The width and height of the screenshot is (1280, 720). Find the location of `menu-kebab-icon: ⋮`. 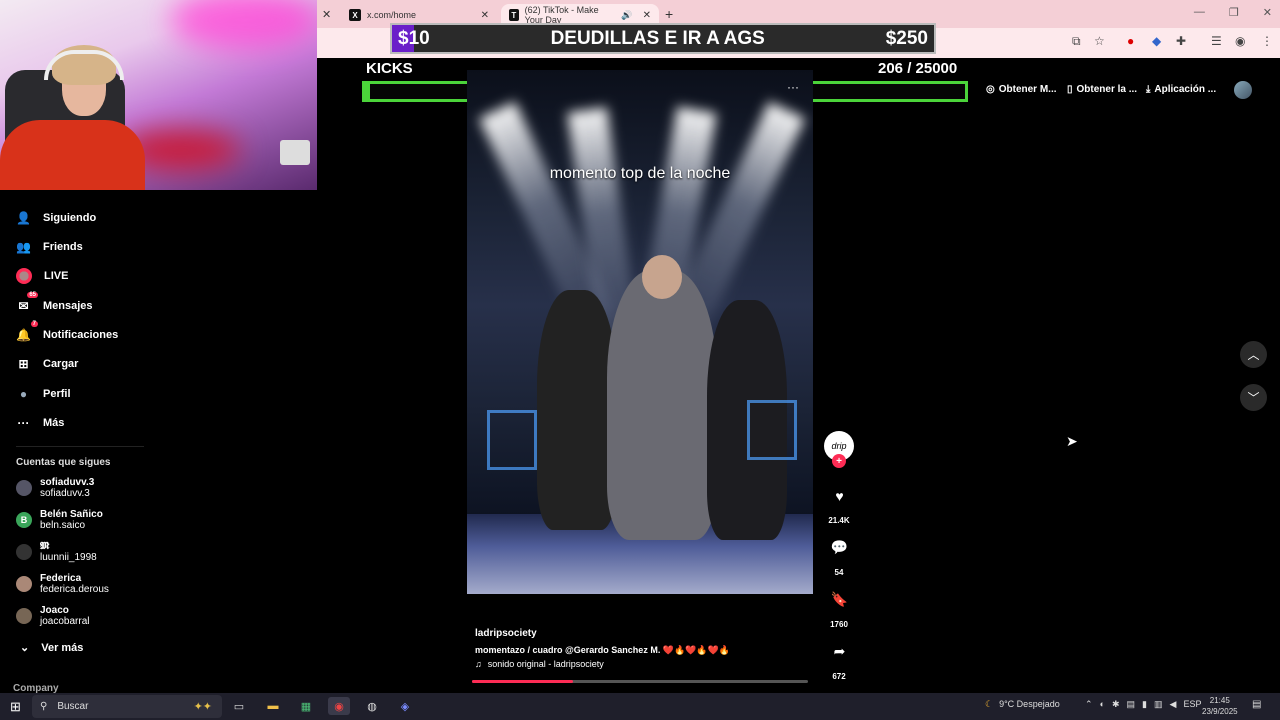

menu-kebab-icon: ⋮ is located at coordinates (1267, 41).